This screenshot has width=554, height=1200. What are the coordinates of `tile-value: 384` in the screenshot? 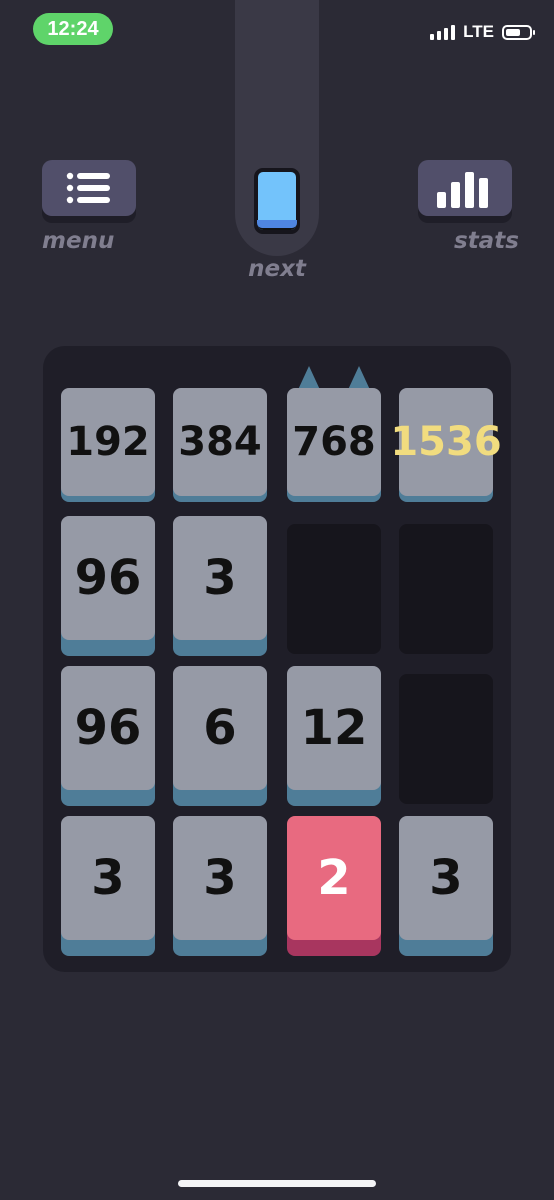 It's located at (220, 442).